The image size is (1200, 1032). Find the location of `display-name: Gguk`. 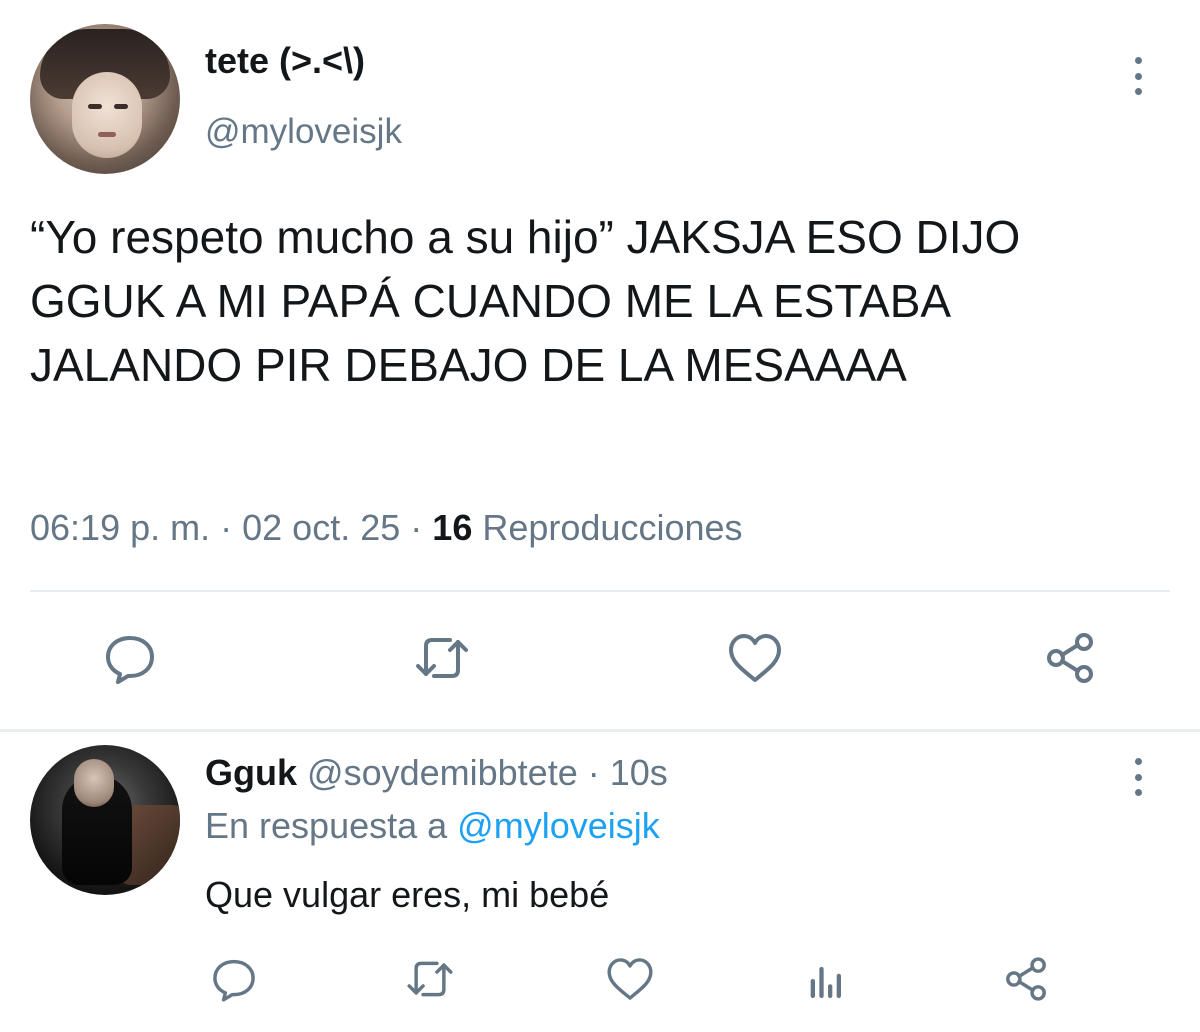

display-name: Gguk is located at coordinates (251, 772).